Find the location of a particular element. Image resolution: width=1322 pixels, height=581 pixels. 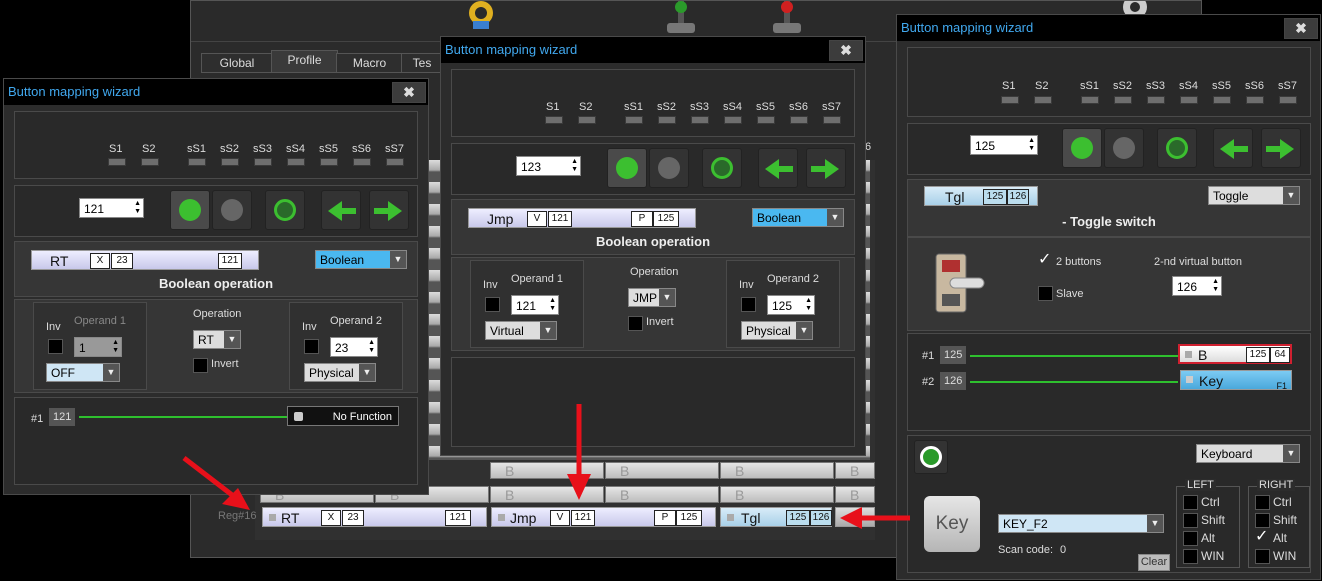

keycap-icon: Key is located at coordinates (952, 524).